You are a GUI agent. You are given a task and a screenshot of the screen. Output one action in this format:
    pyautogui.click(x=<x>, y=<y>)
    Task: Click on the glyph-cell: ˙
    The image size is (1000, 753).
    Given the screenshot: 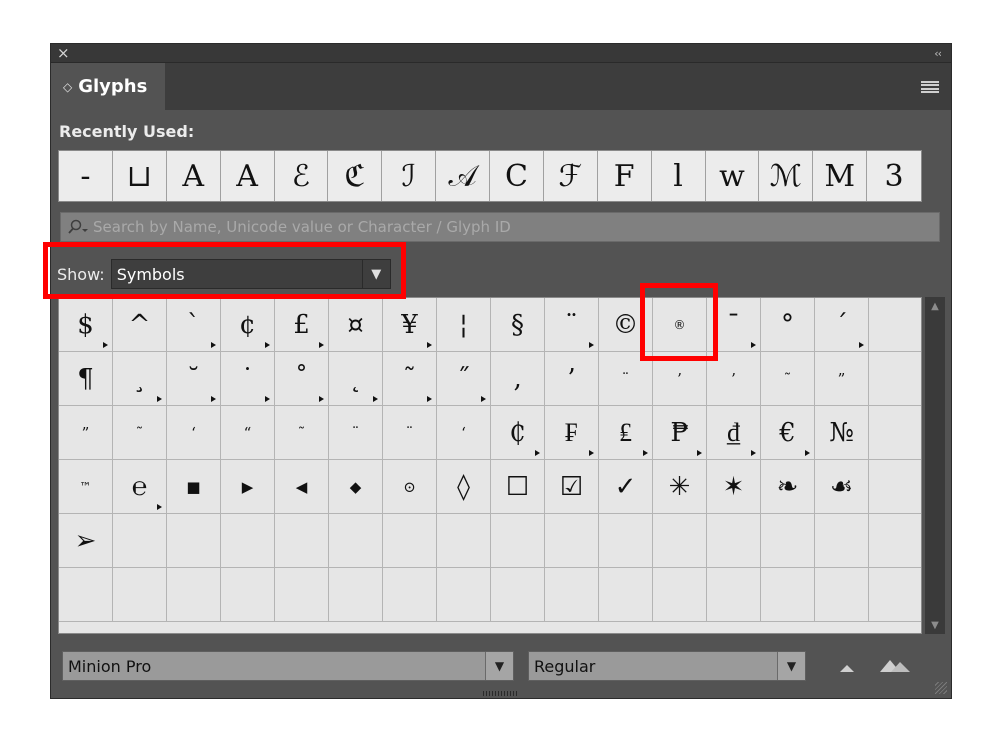 What is the action you would take?
    pyautogui.click(x=248, y=379)
    